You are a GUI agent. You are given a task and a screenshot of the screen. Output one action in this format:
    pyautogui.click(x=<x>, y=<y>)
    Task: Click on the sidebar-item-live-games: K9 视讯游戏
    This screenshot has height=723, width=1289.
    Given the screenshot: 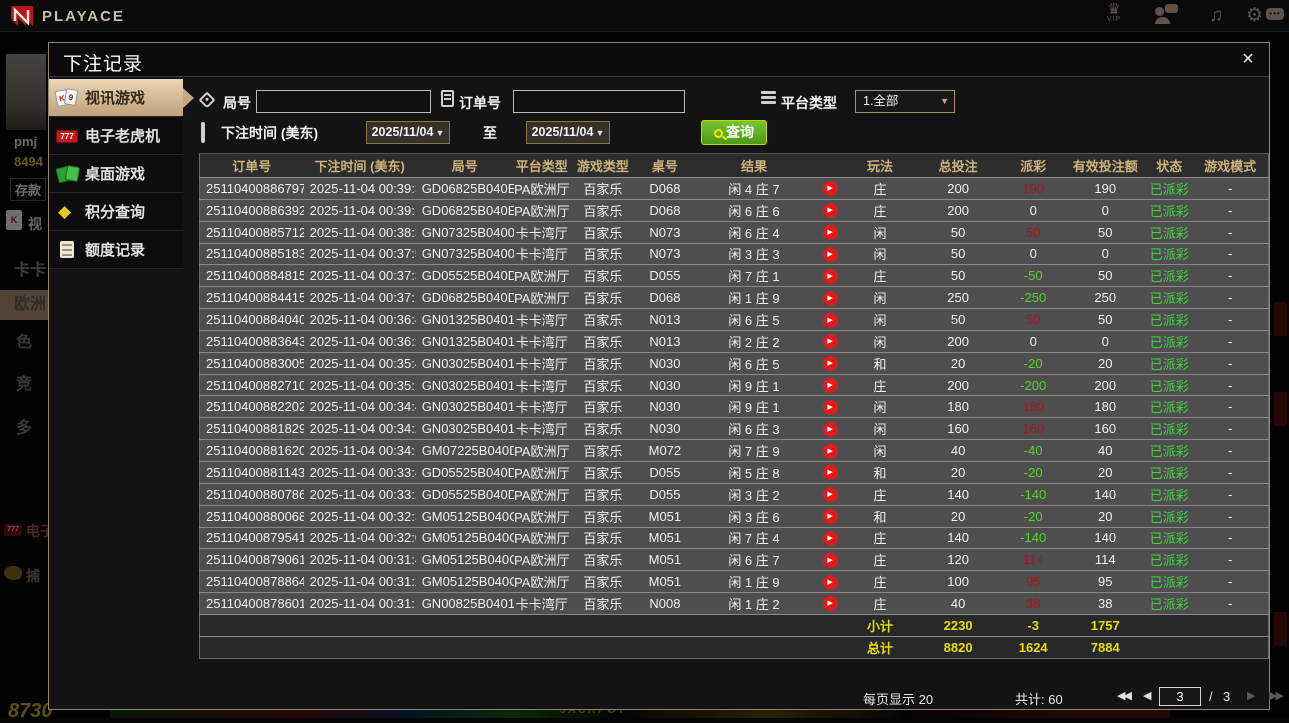 What is the action you would take?
    pyautogui.click(x=116, y=98)
    